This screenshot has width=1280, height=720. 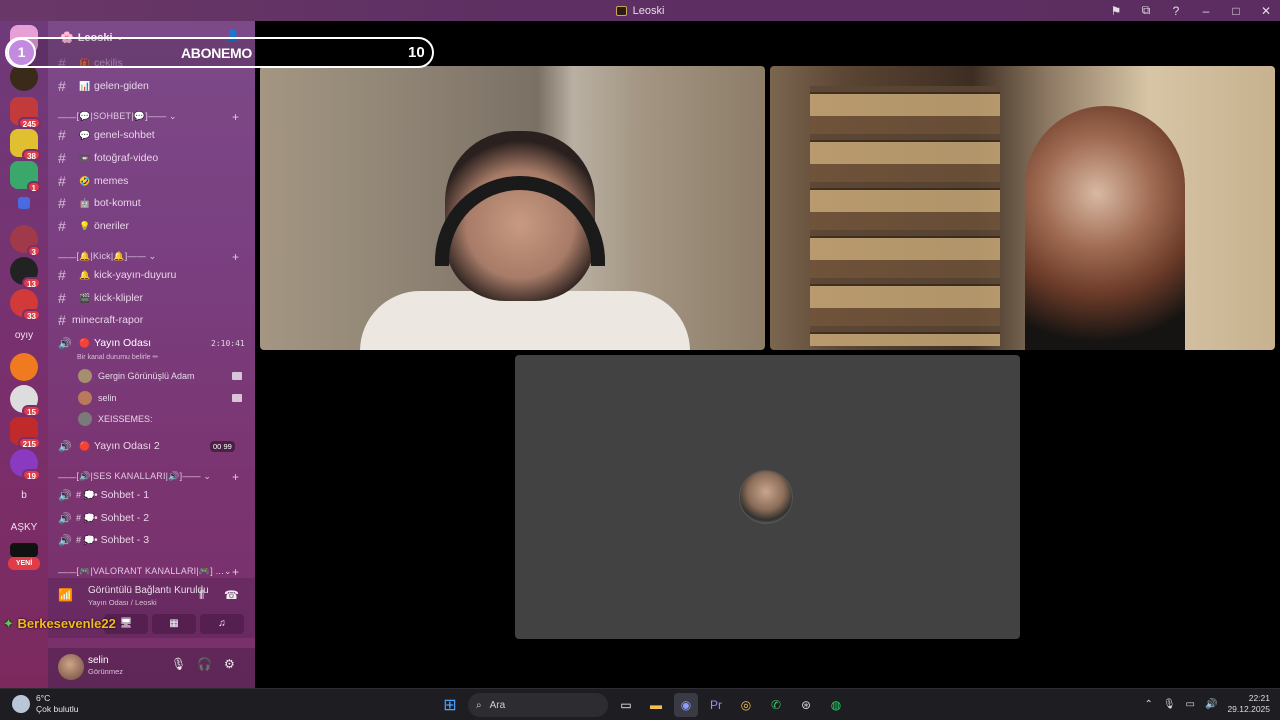 I want to click on channel-memes: # 🤣 memes, so click(x=93, y=181).